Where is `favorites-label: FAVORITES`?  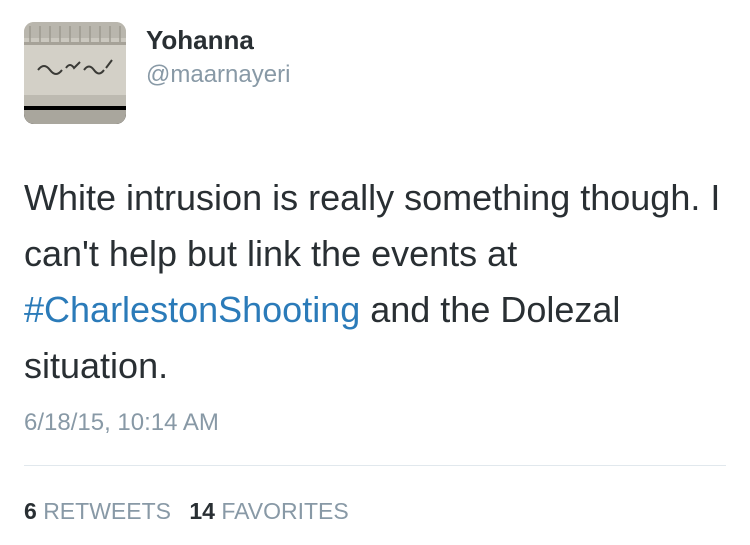 favorites-label: FAVORITES is located at coordinates (285, 511).